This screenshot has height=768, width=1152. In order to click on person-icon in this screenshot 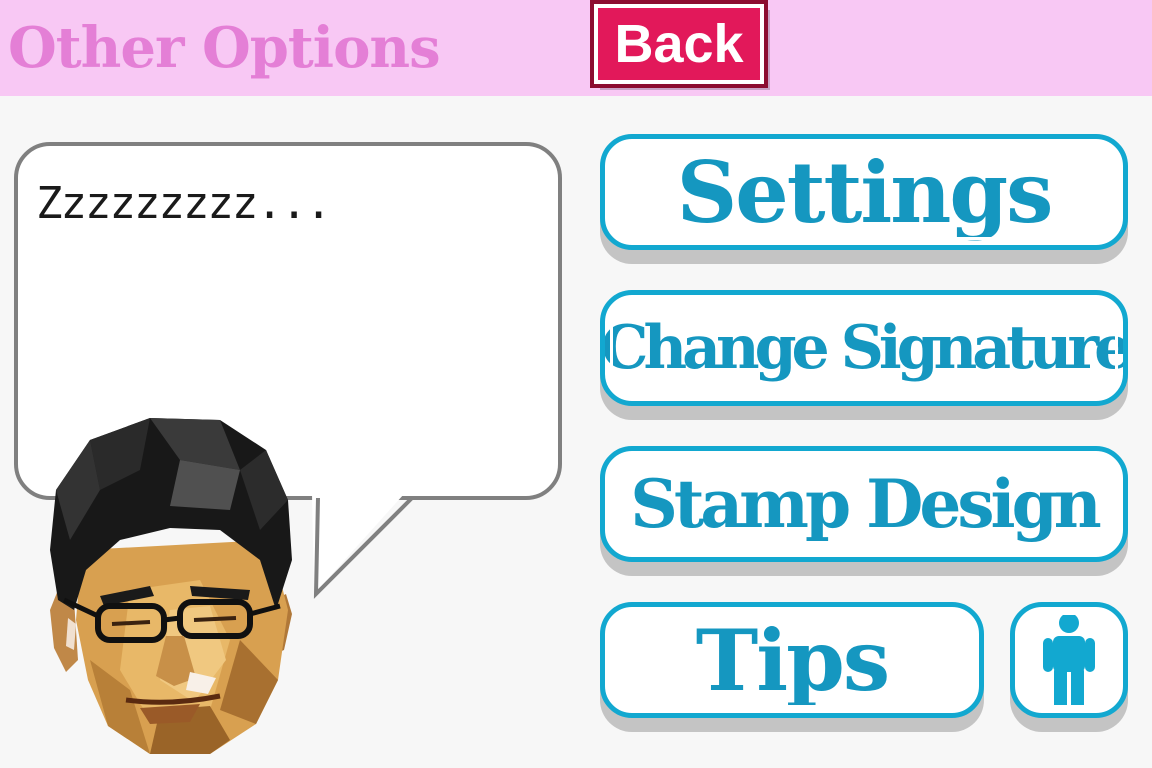, I will do `click(1069, 660)`.